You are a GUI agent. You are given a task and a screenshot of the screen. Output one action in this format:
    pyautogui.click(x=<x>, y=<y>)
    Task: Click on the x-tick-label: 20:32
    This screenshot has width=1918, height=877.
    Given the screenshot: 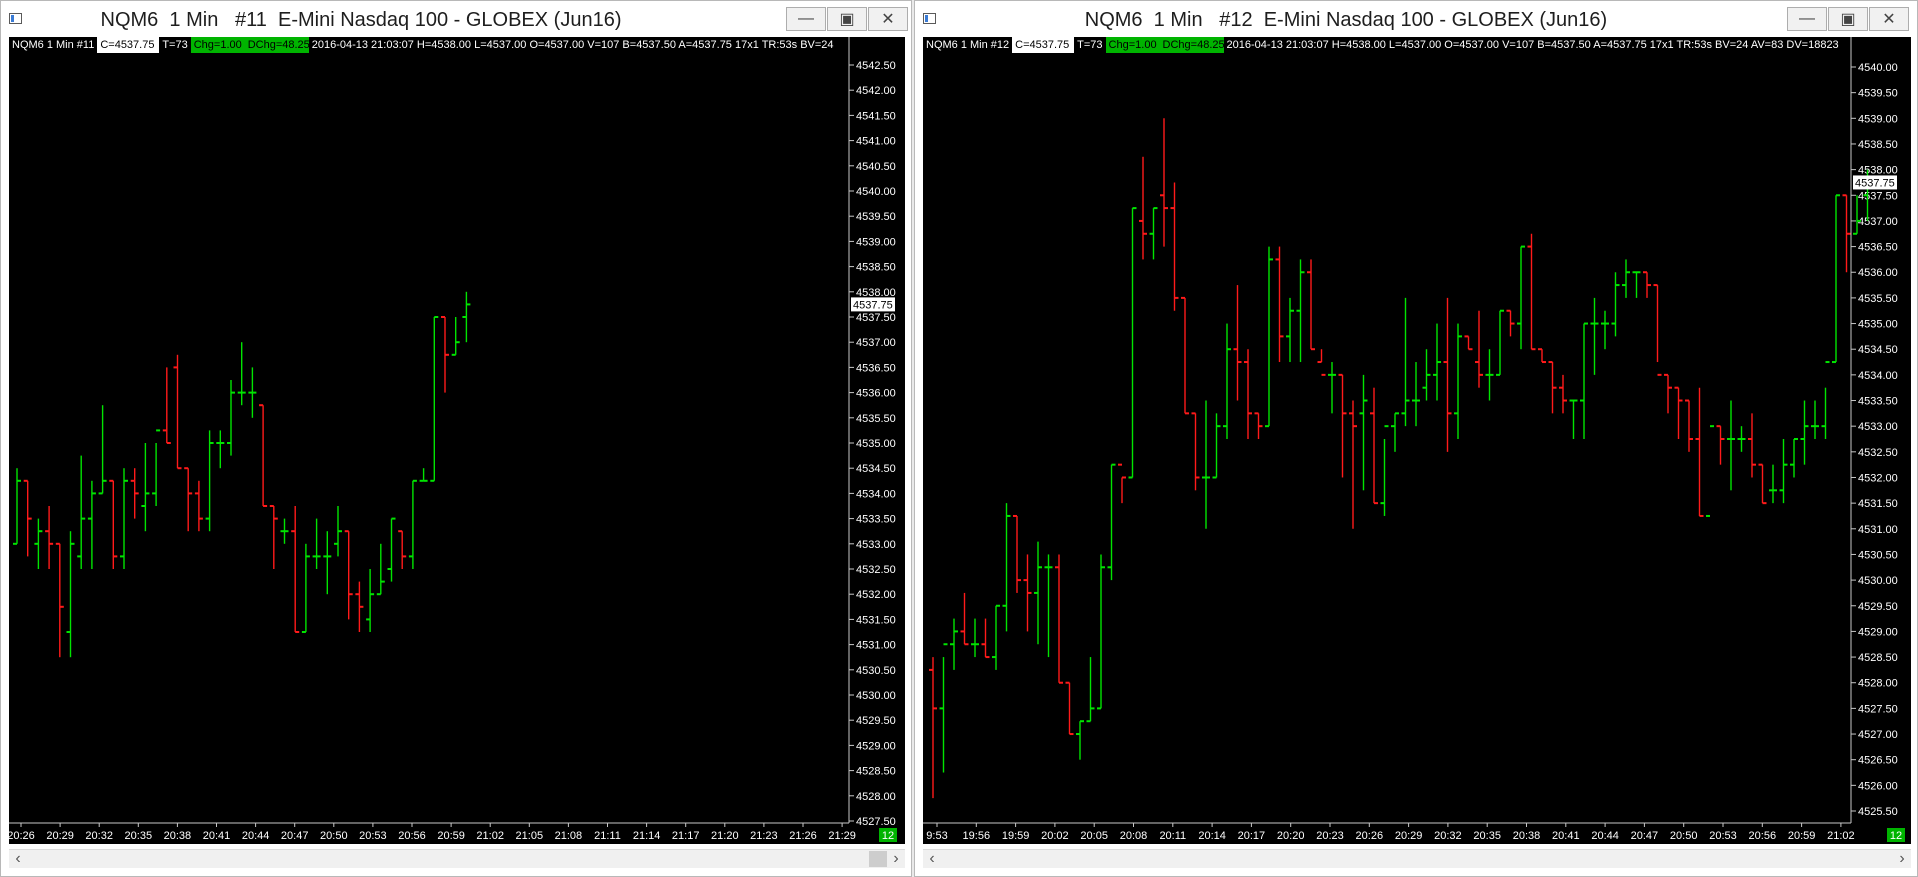 What is the action you would take?
    pyautogui.click(x=99, y=836)
    